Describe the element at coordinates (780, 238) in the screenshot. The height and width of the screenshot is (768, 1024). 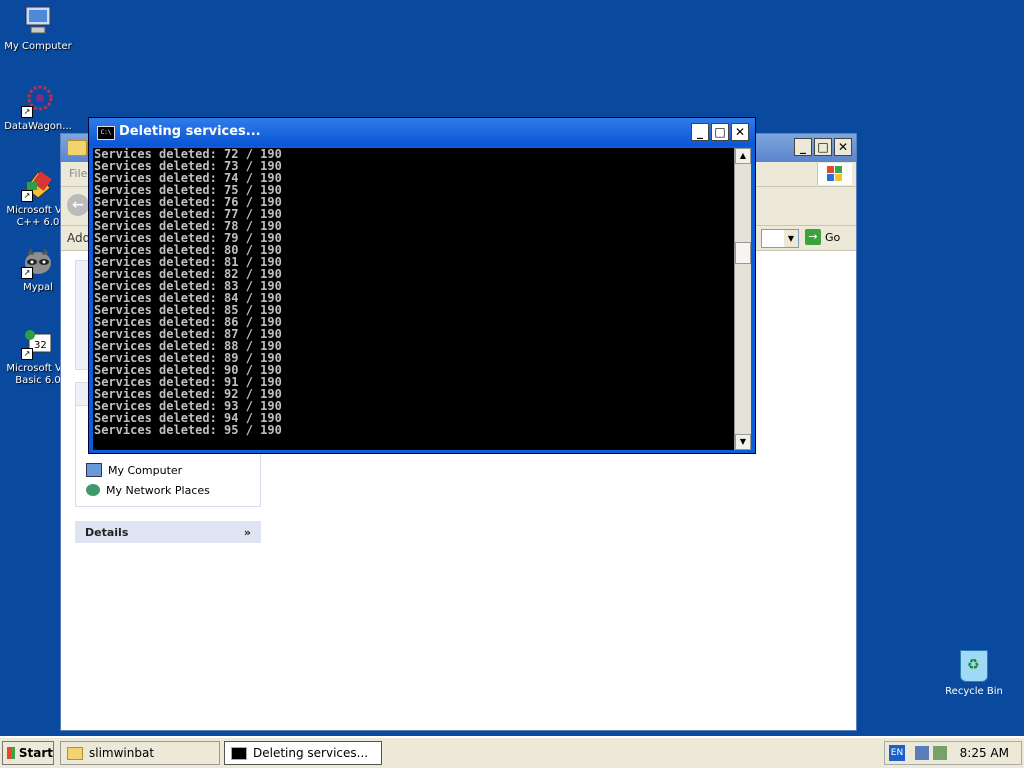
I see `address-input: ▼` at that location.